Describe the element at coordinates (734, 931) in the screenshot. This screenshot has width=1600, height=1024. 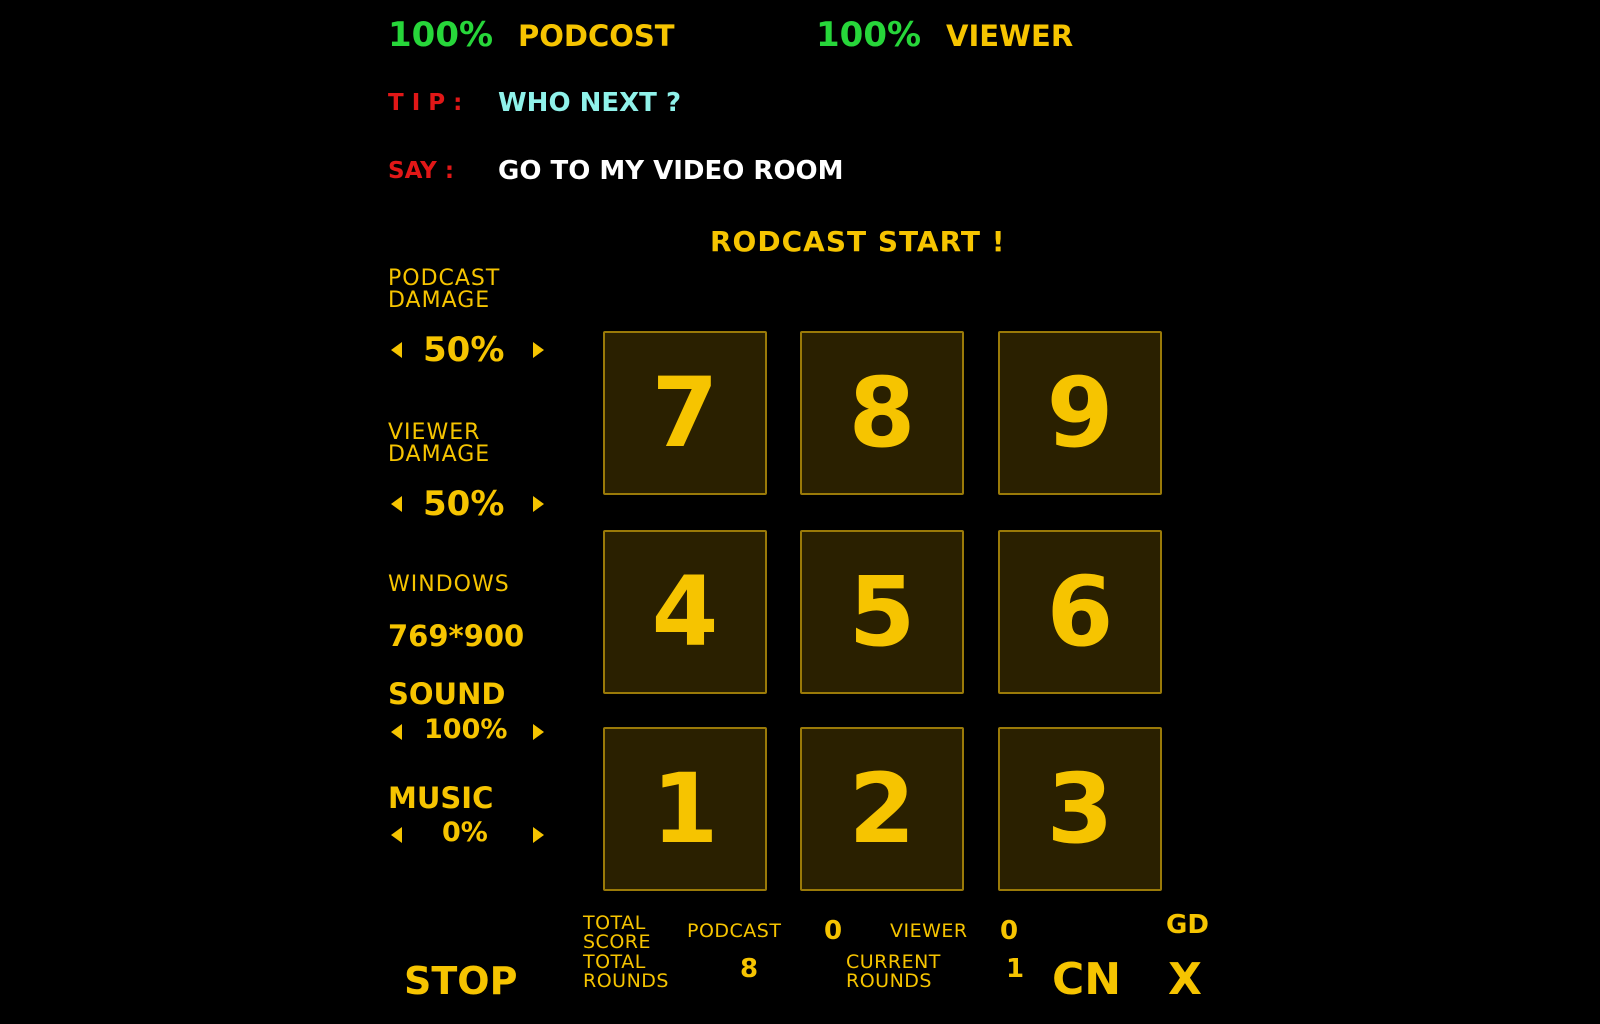
I see `footer-podcast-label: PODCAST` at that location.